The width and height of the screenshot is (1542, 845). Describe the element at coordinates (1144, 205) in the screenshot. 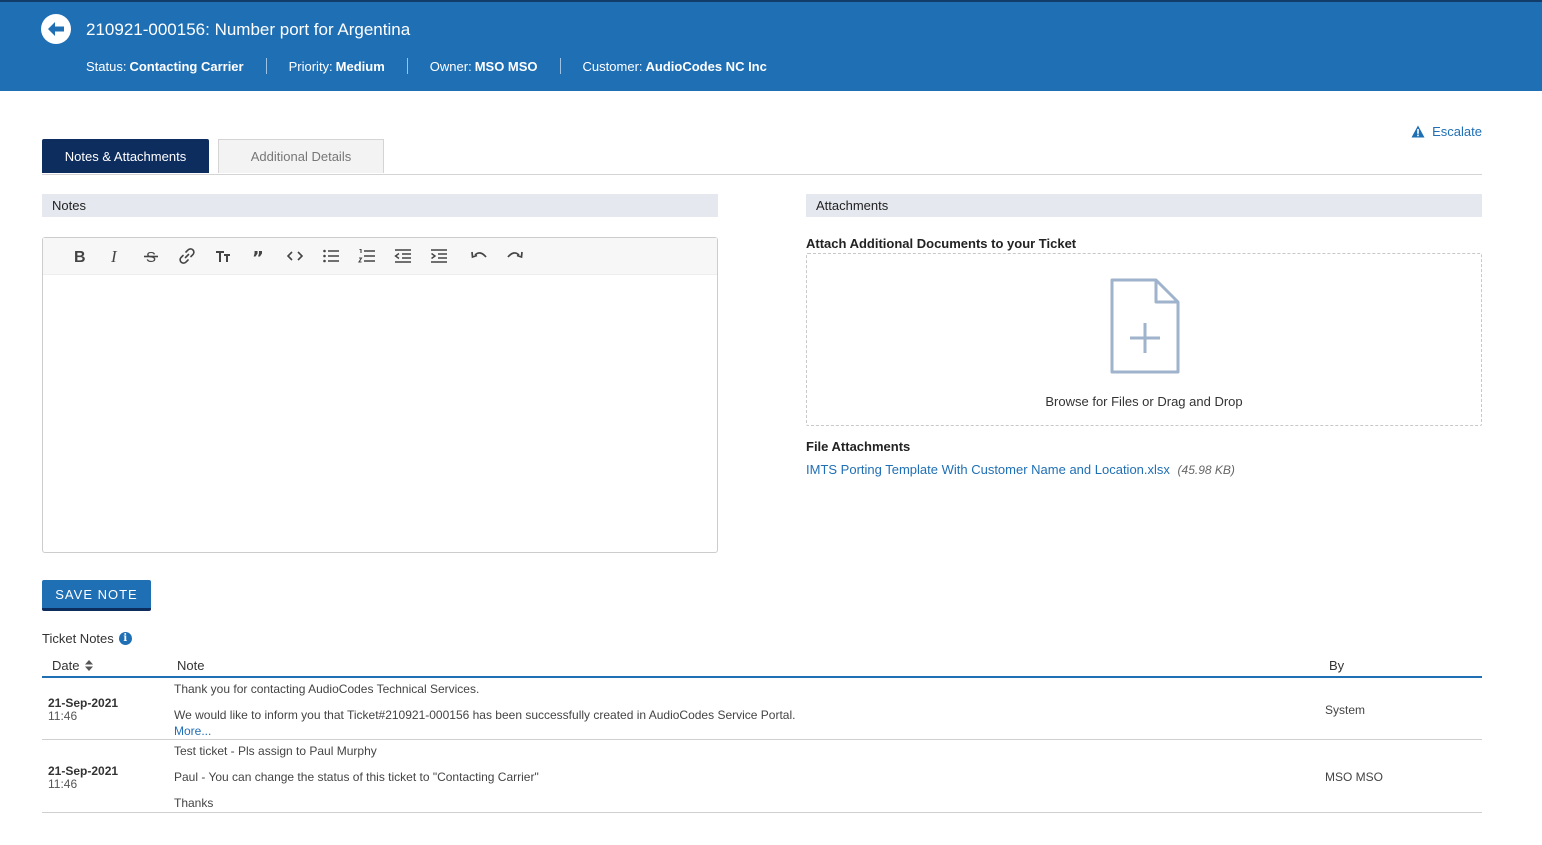

I see `attachments-heading: Attachments` at that location.